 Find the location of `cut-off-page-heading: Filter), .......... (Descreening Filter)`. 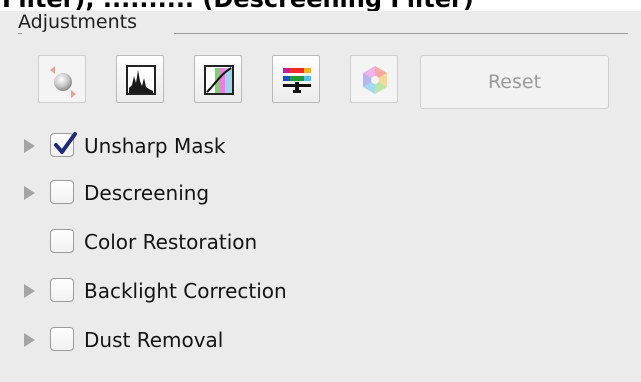

cut-off-page-heading: Filter), .......... (Descreening Filter) is located at coordinates (320, 5).